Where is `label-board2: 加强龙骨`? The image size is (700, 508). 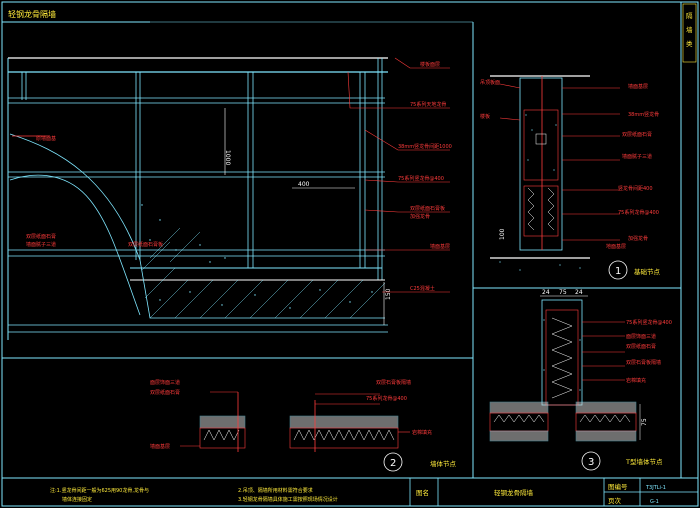
label-board2: 加强龙骨 is located at coordinates (420, 216).